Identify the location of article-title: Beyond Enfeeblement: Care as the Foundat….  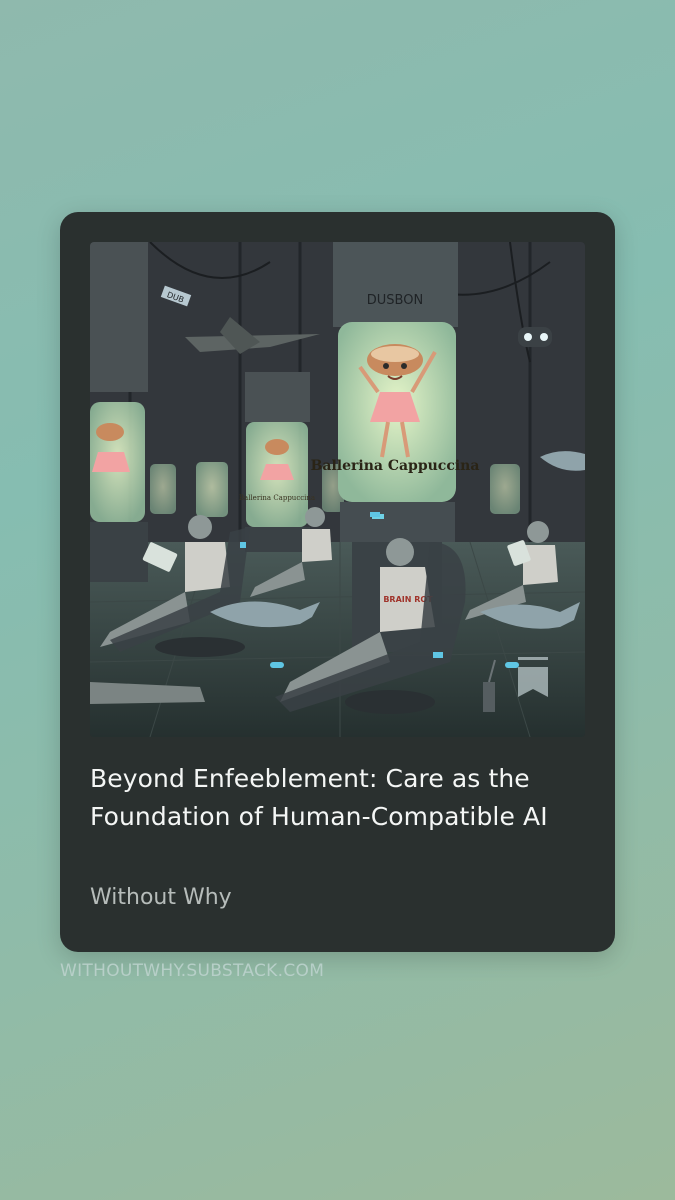
(340, 798).